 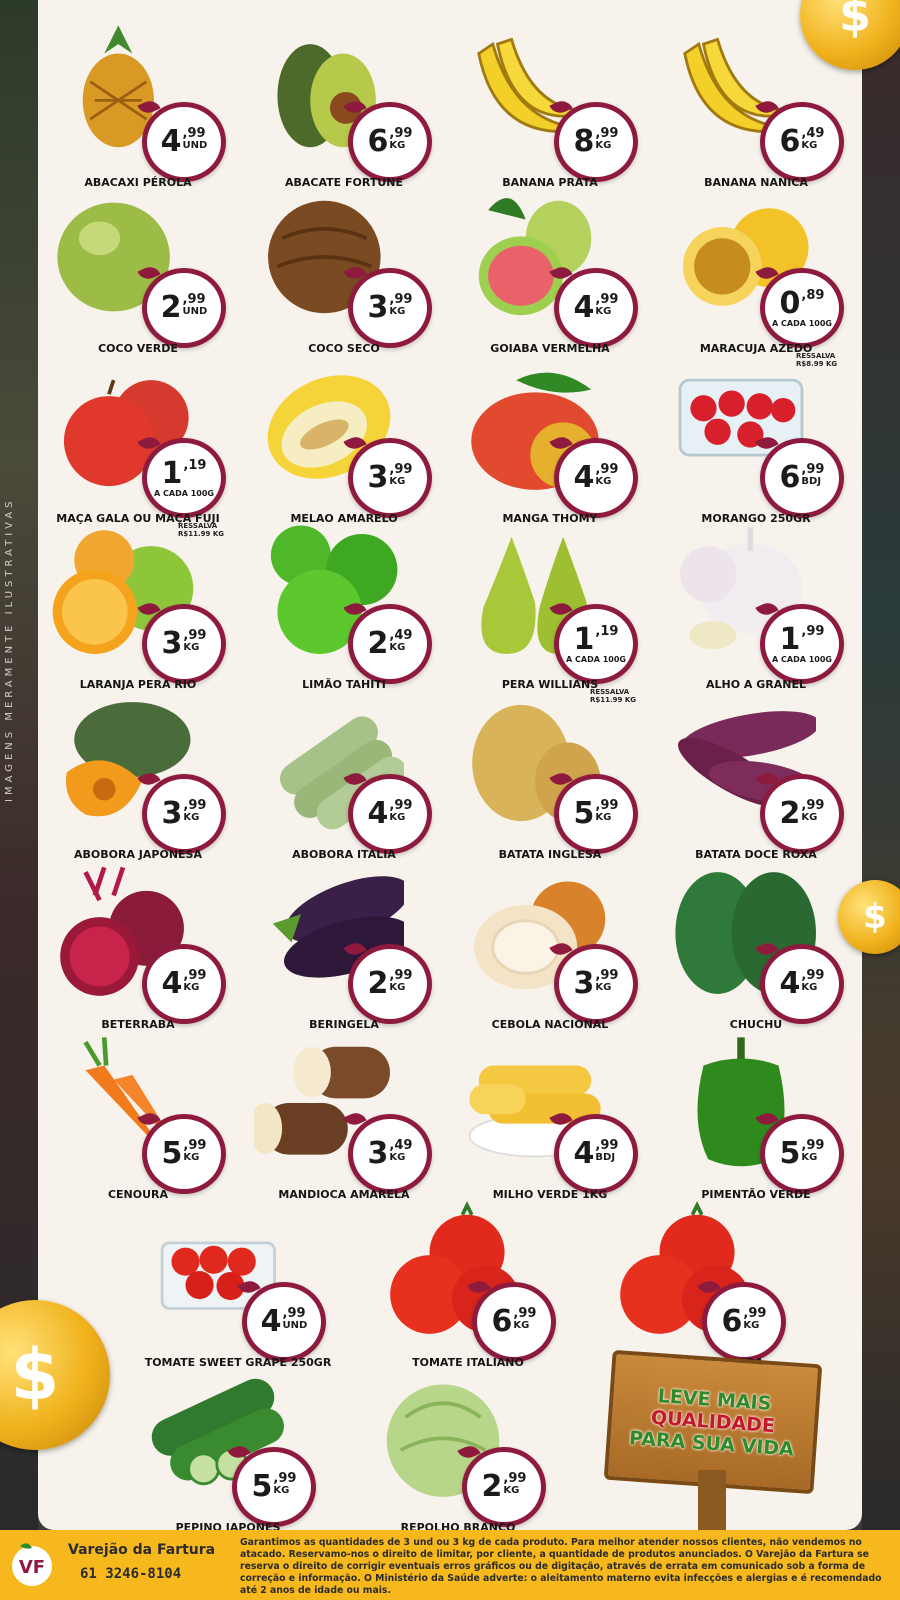 I want to click on price-unit: BDJ, so click(x=605, y=1157).